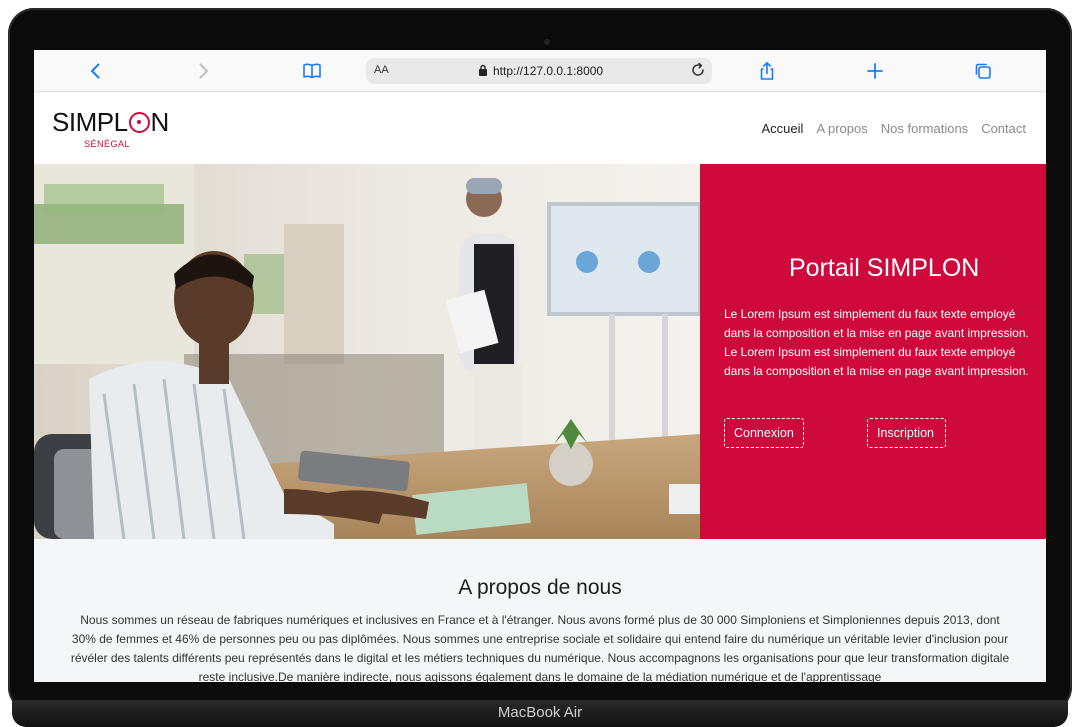  Describe the element at coordinates (783, 128) in the screenshot. I see `nav-item-accueil: Accueil` at that location.